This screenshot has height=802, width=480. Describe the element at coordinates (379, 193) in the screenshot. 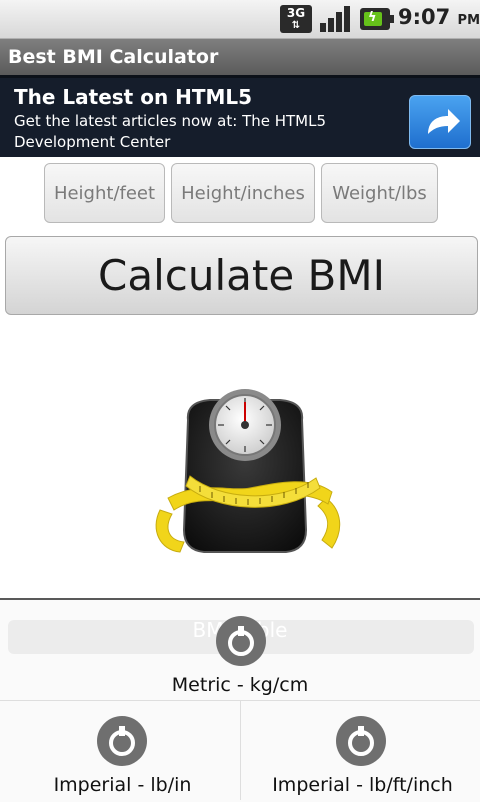

I see `weight-lbs-input: Weight/lbs` at that location.